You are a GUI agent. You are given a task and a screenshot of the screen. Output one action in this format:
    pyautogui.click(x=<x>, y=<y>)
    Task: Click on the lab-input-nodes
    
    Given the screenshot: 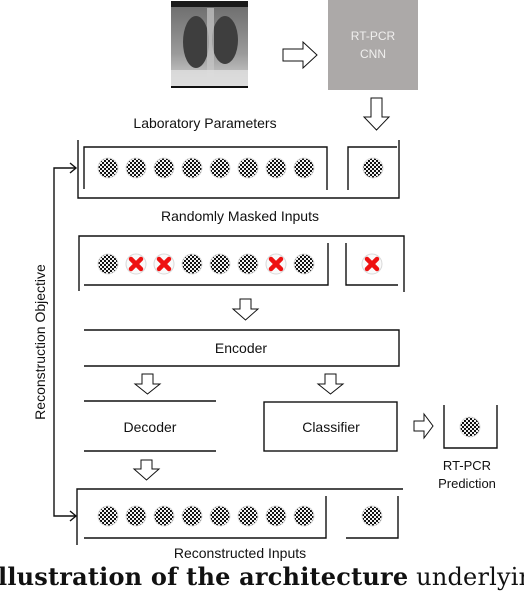 What is the action you would take?
    pyautogui.click(x=240, y=168)
    